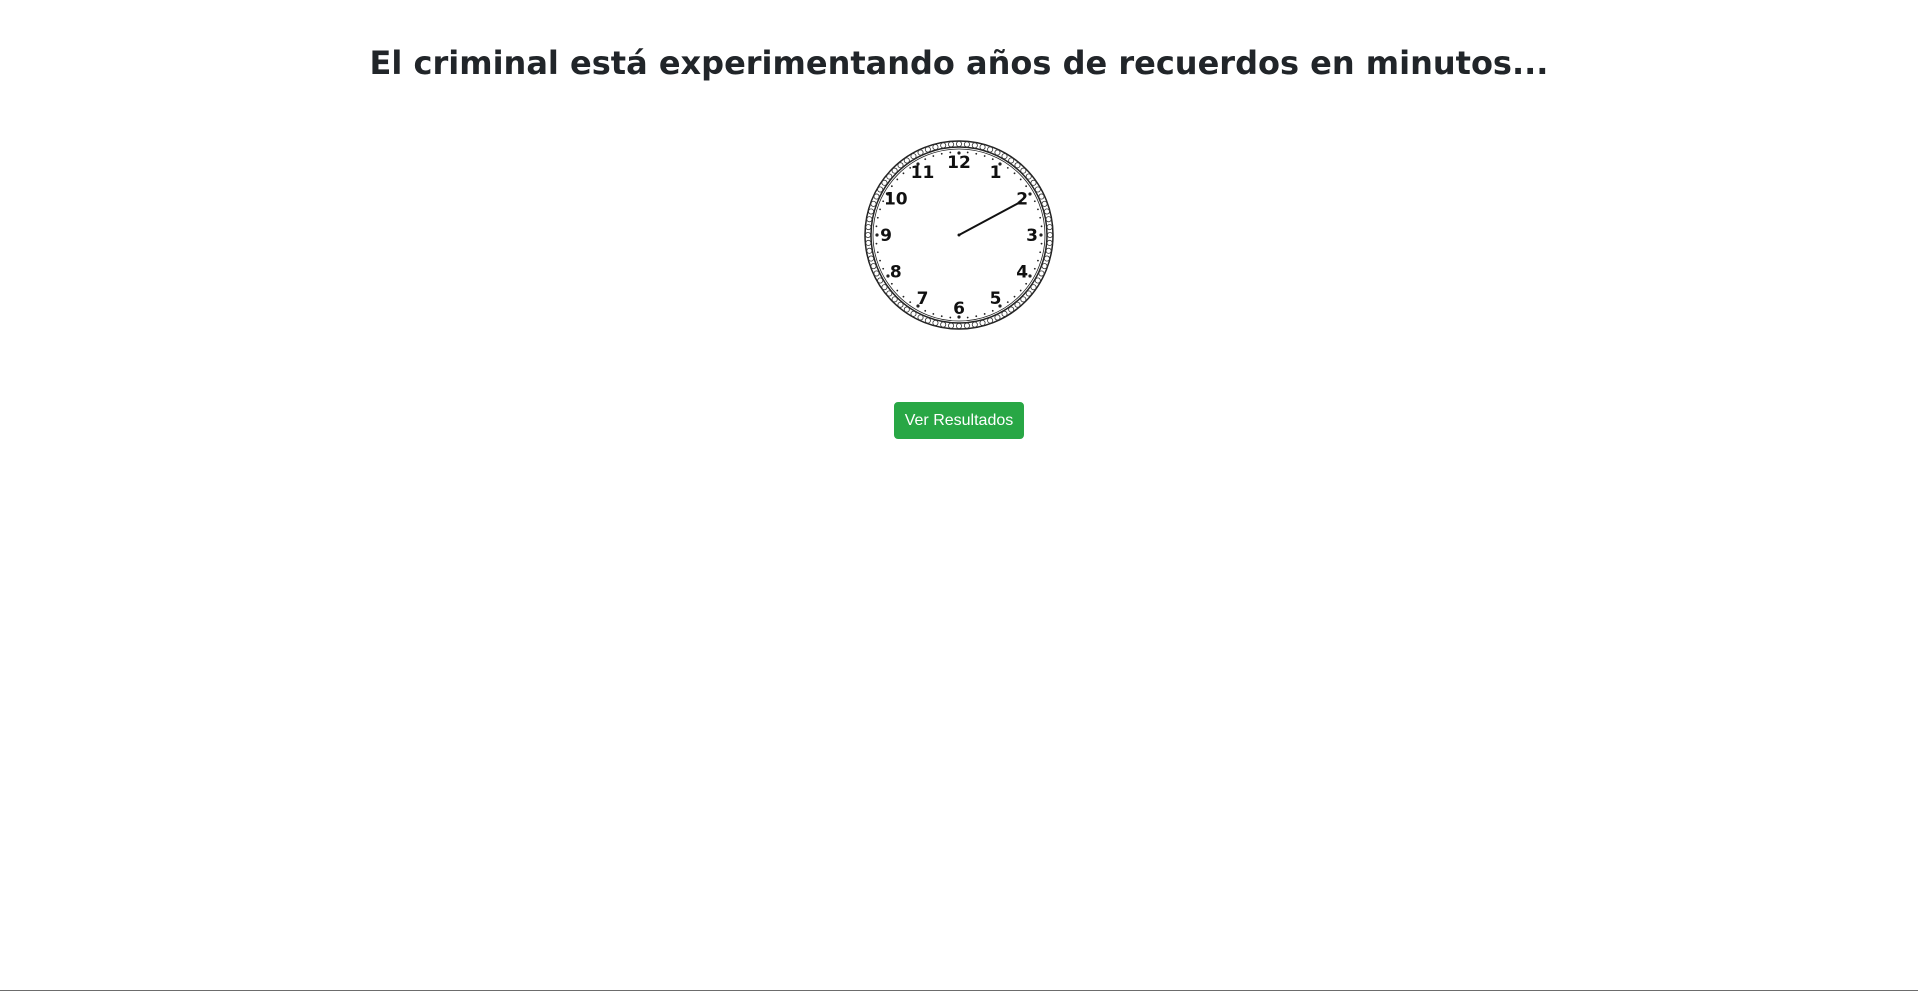  I want to click on clock-number-12: 12, so click(959, 163).